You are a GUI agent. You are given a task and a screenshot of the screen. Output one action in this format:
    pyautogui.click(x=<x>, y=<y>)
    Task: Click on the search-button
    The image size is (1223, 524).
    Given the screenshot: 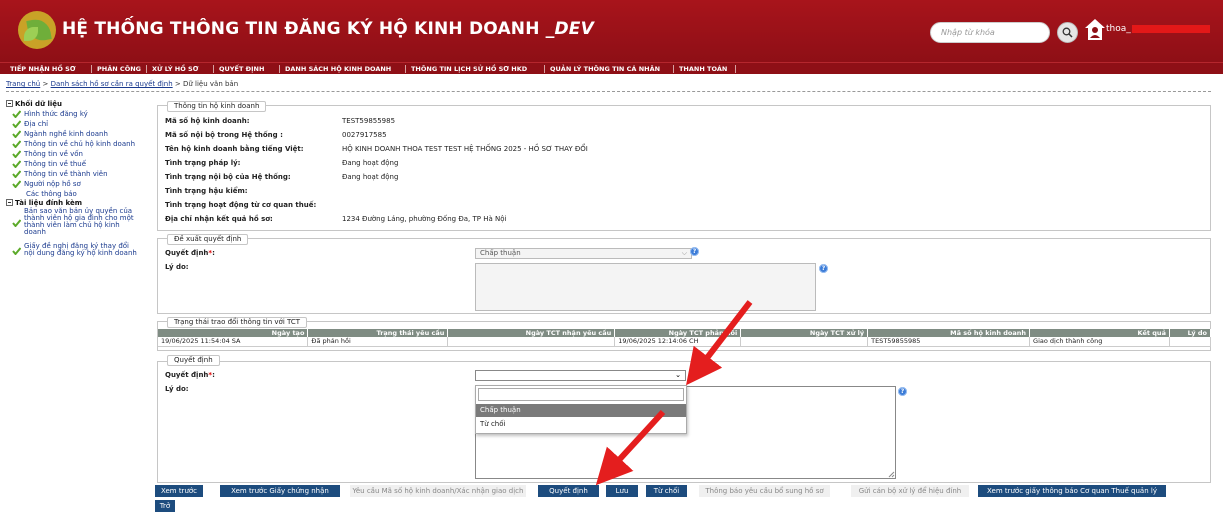 What is the action you would take?
    pyautogui.click(x=1067, y=32)
    